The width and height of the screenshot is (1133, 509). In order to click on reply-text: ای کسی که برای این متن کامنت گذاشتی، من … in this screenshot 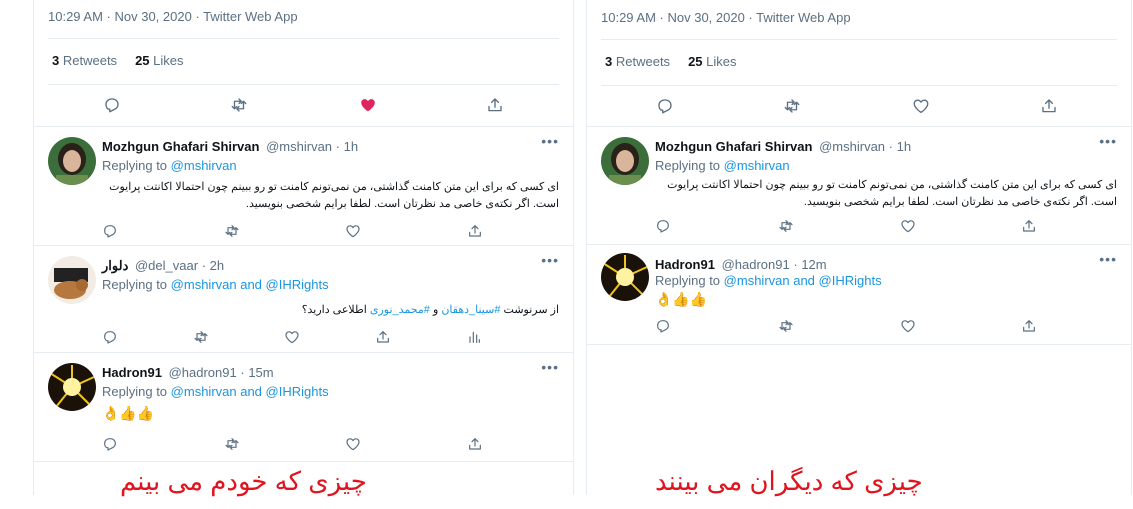, I will do `click(334, 195)`.